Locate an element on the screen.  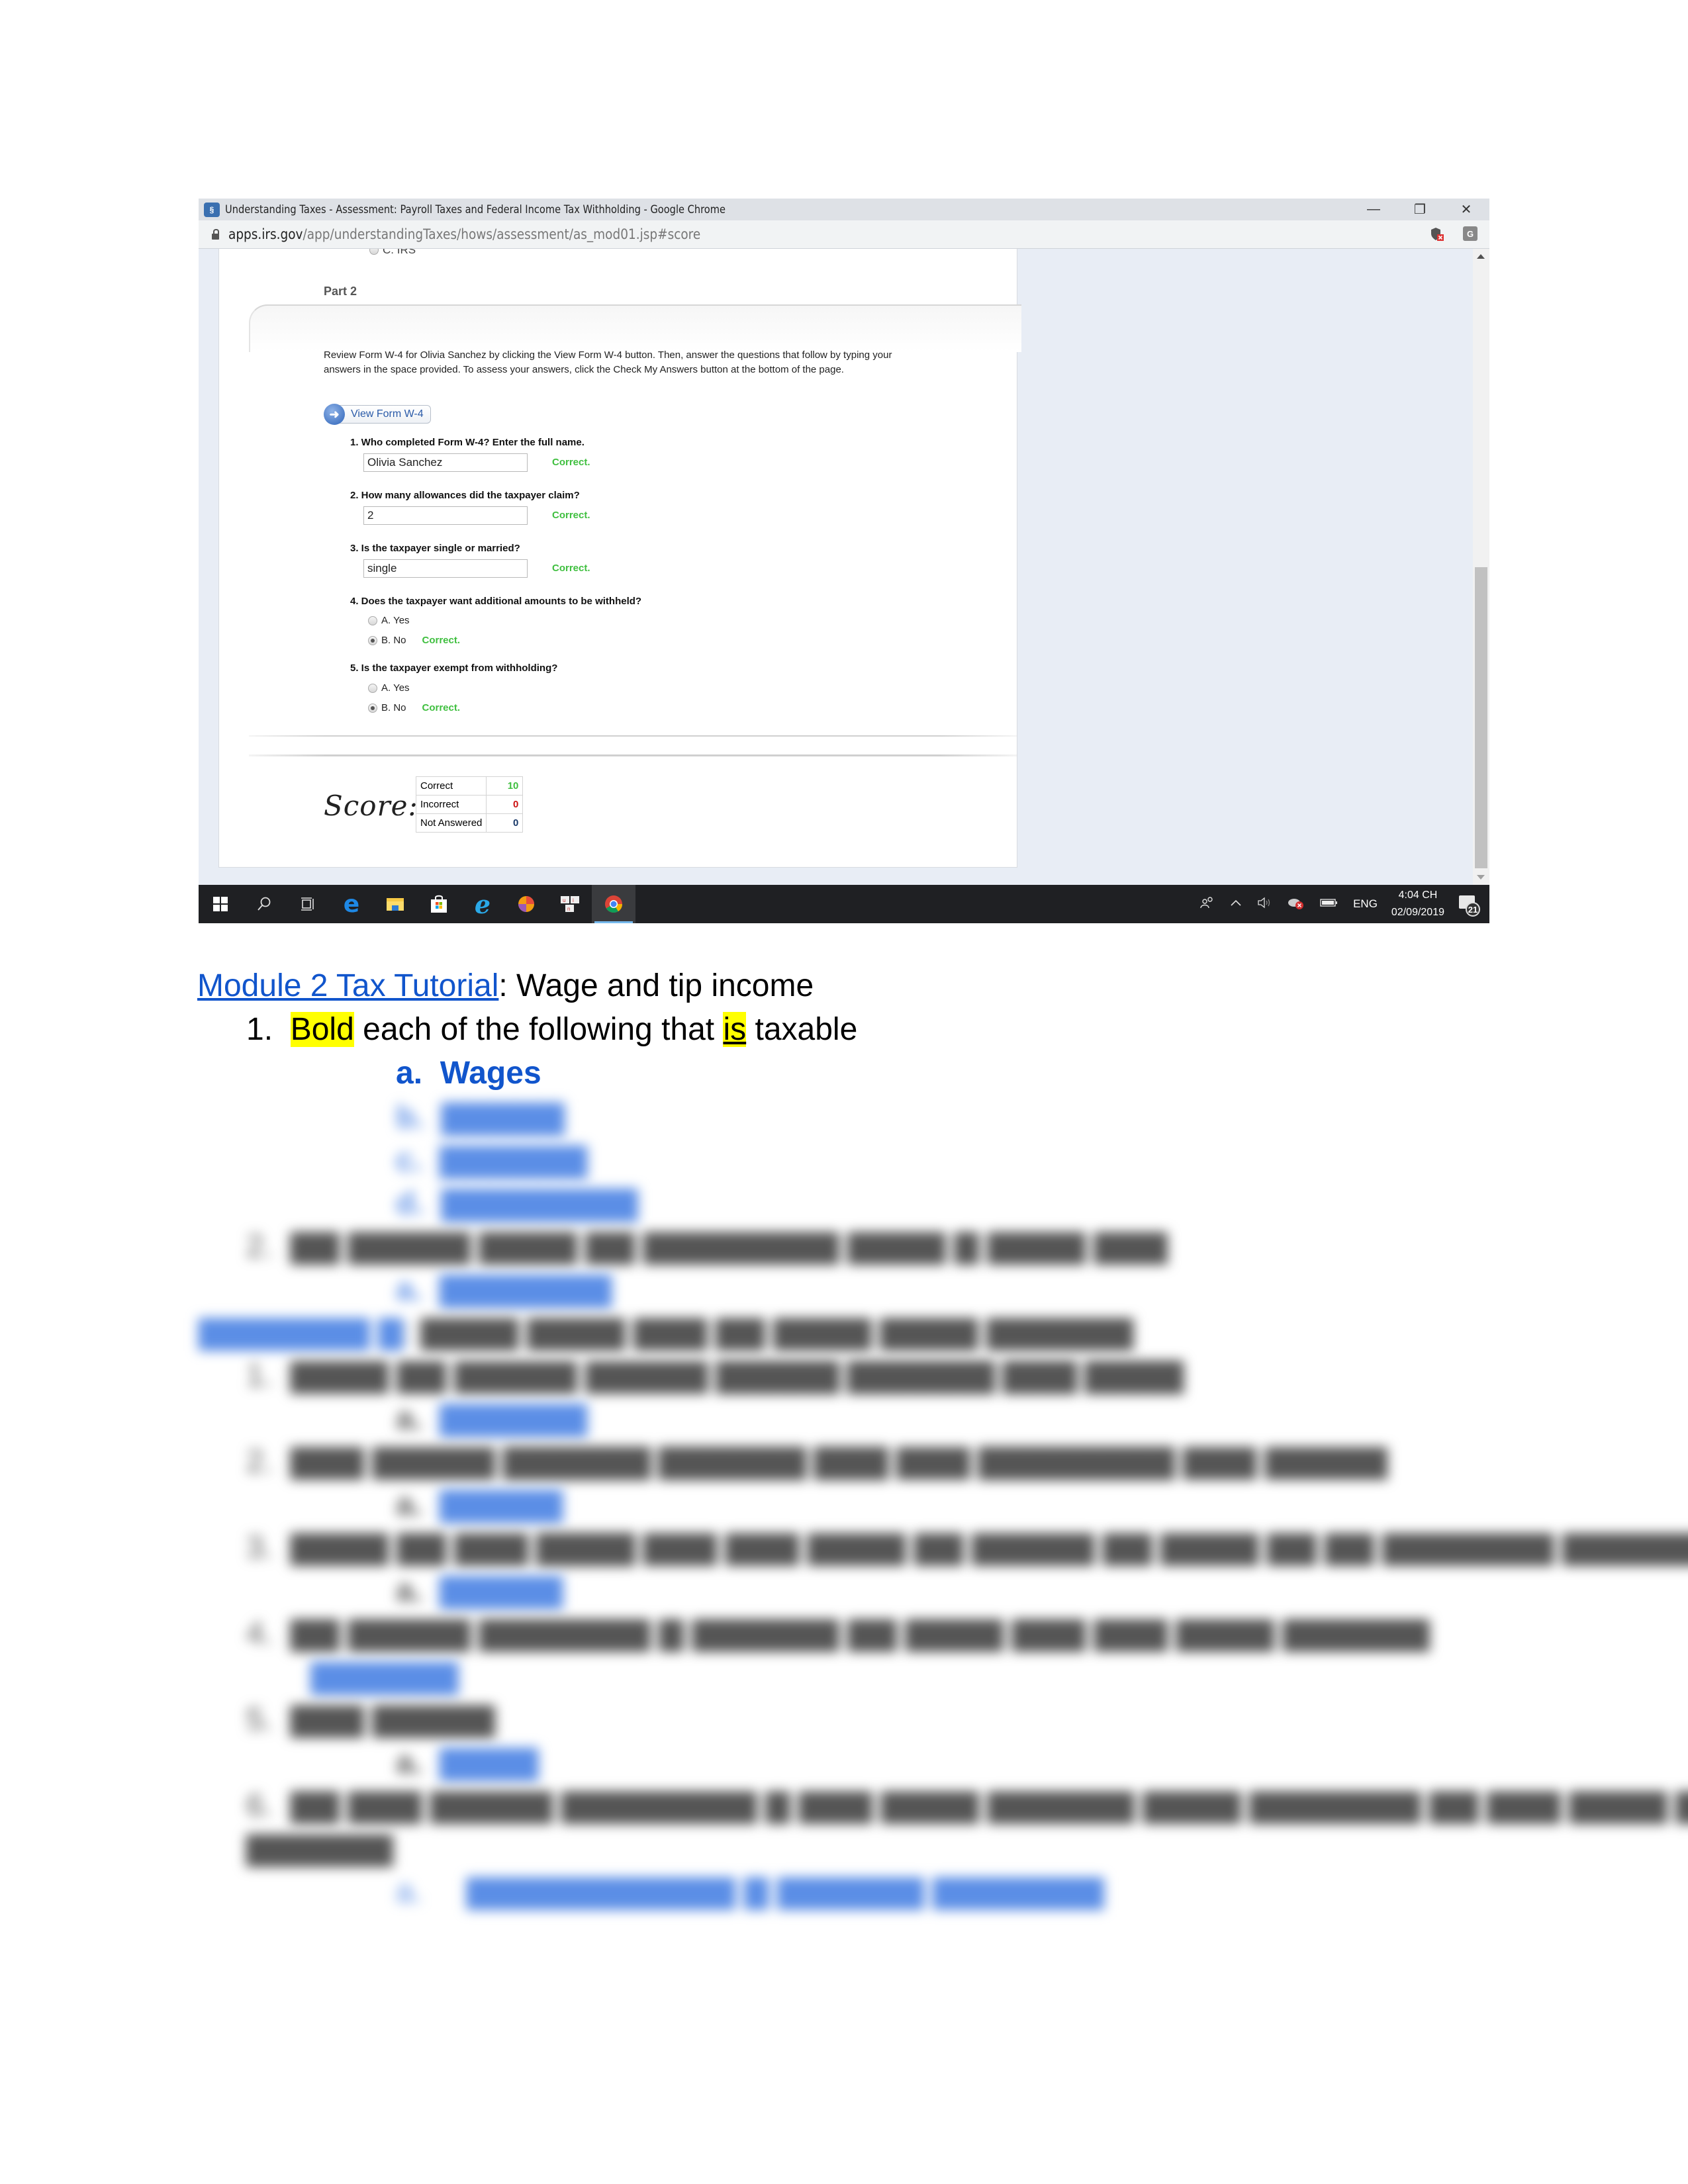
shield-blocked-icon is located at coordinates (1437, 235).